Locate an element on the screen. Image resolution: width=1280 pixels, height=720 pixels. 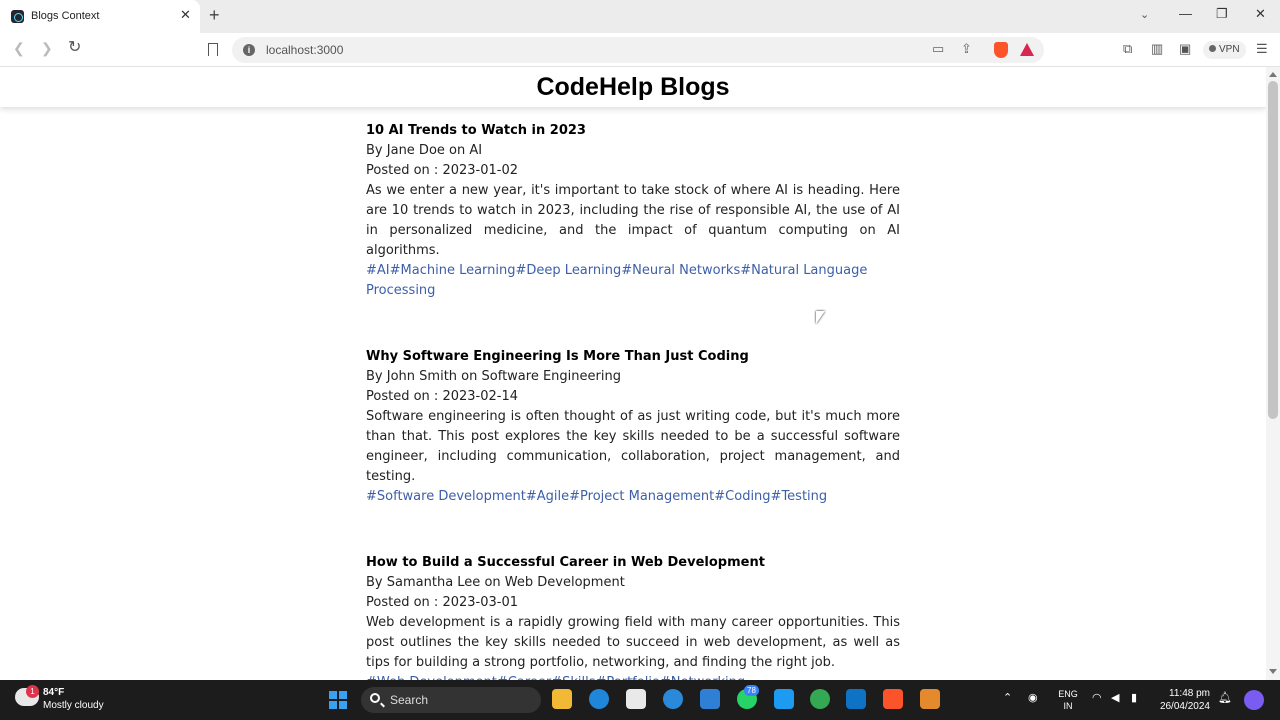
minimize-button: — is located at coordinates (1185, 13).